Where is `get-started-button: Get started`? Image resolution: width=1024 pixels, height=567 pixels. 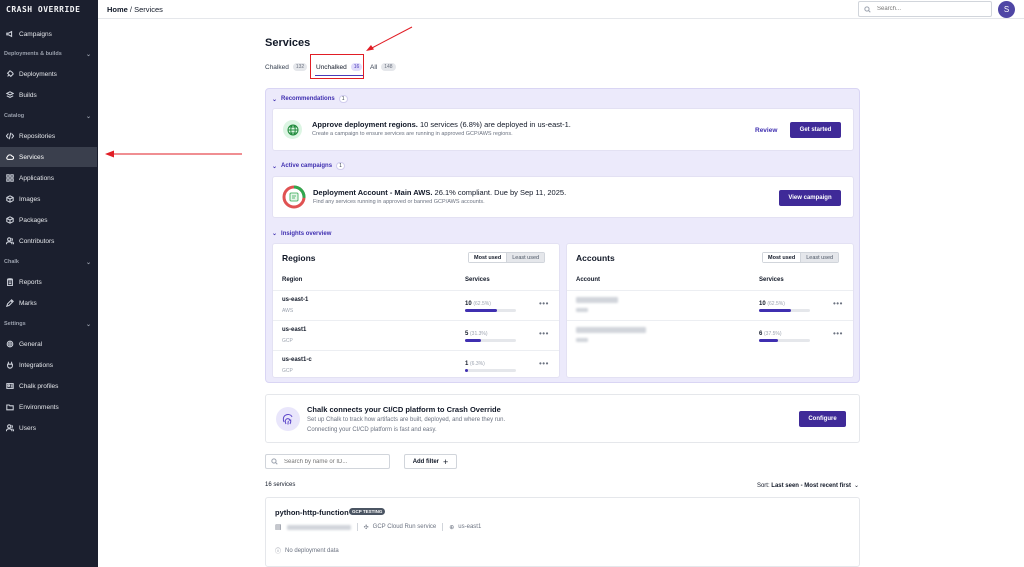 get-started-button: Get started is located at coordinates (815, 130).